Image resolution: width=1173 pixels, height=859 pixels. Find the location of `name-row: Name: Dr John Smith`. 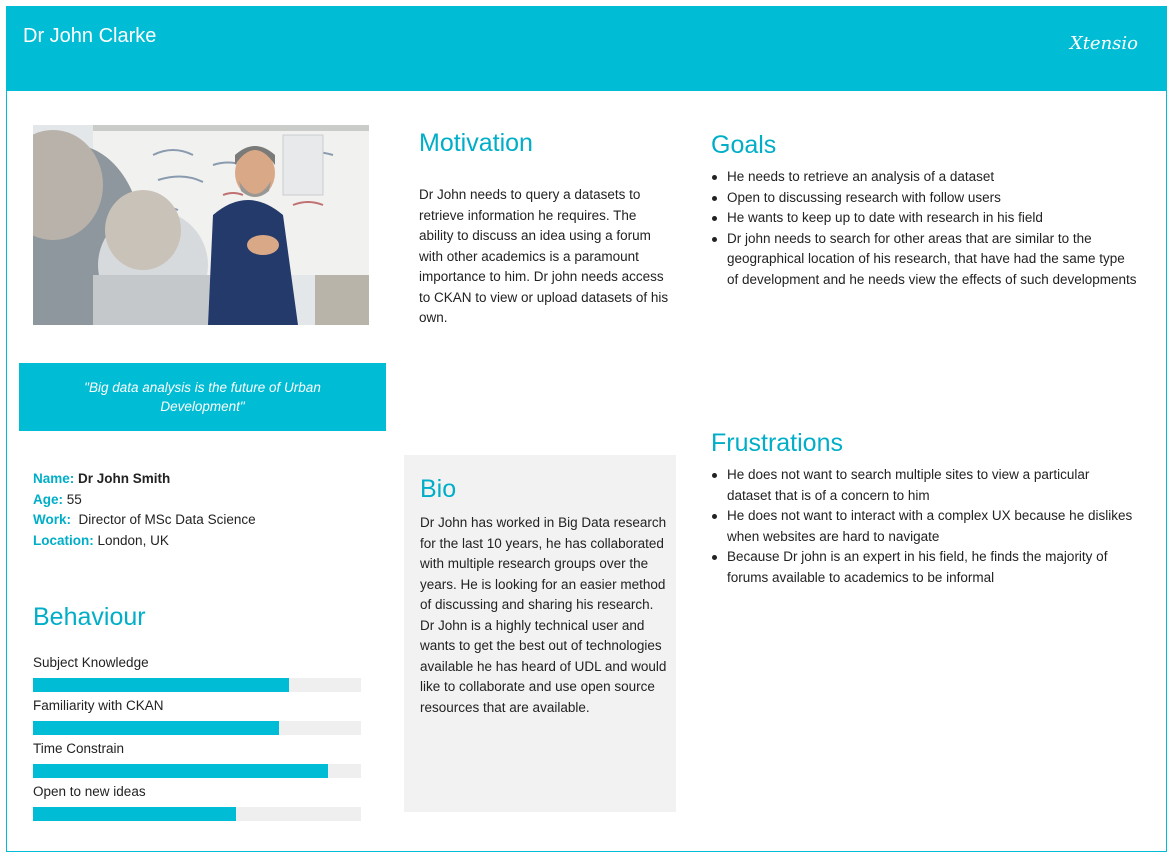

name-row: Name: Dr John Smith is located at coordinates (144, 479).